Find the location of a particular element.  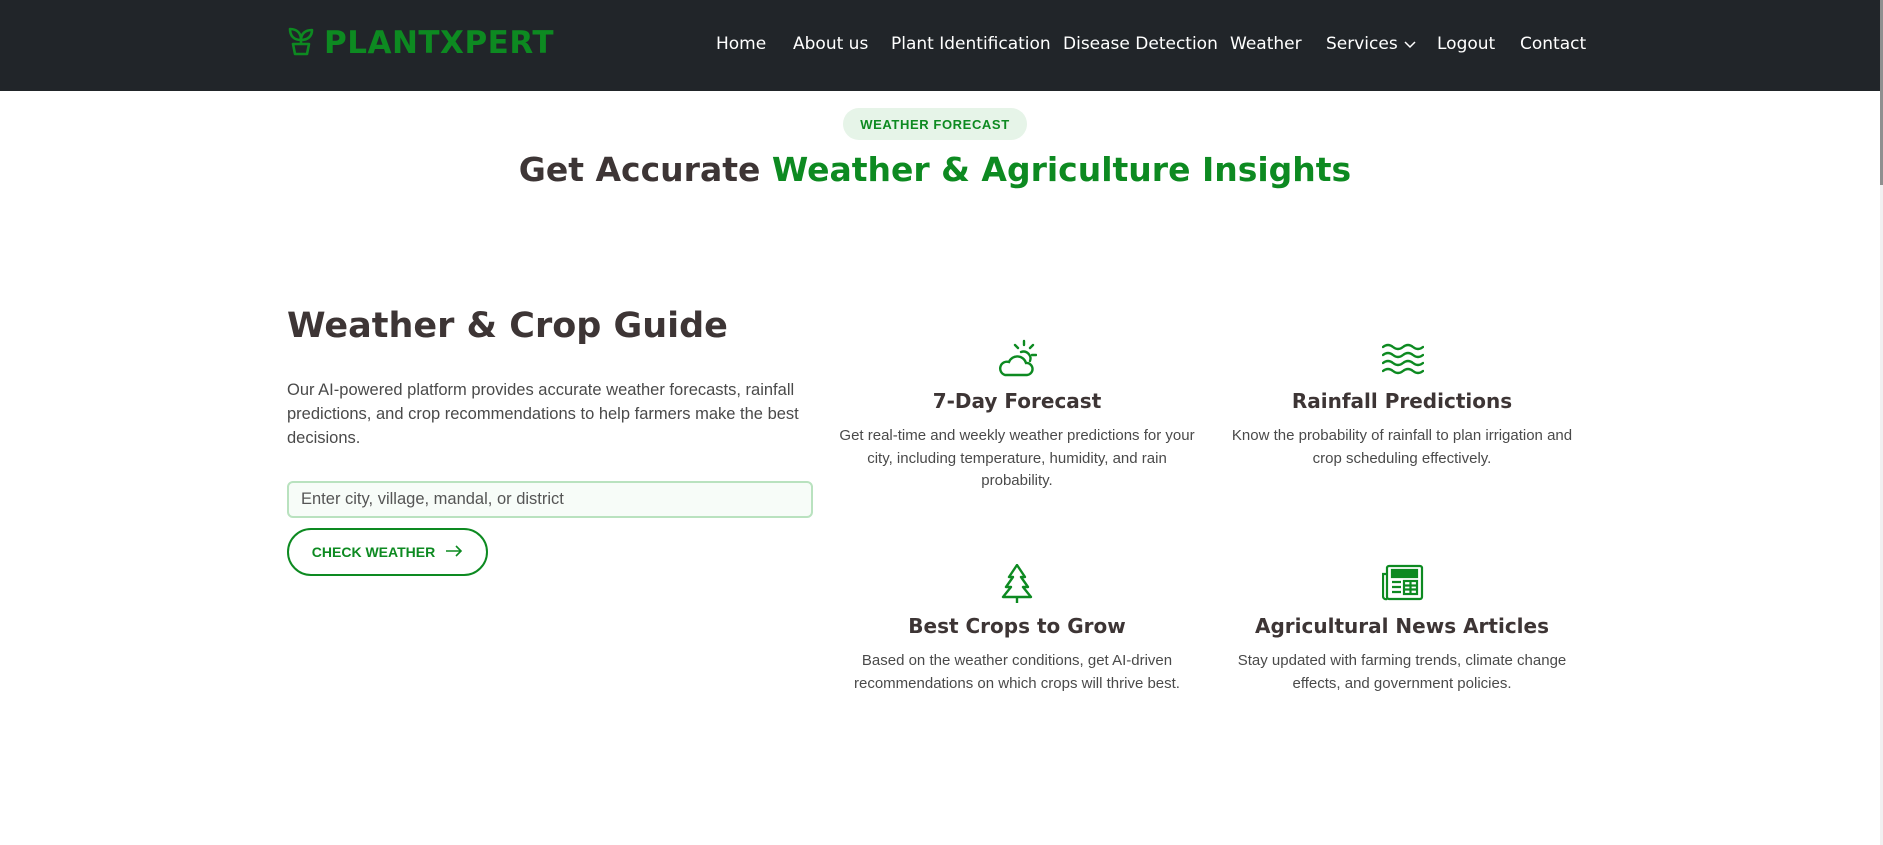

nav-services: Services is located at coordinates (1371, 44).